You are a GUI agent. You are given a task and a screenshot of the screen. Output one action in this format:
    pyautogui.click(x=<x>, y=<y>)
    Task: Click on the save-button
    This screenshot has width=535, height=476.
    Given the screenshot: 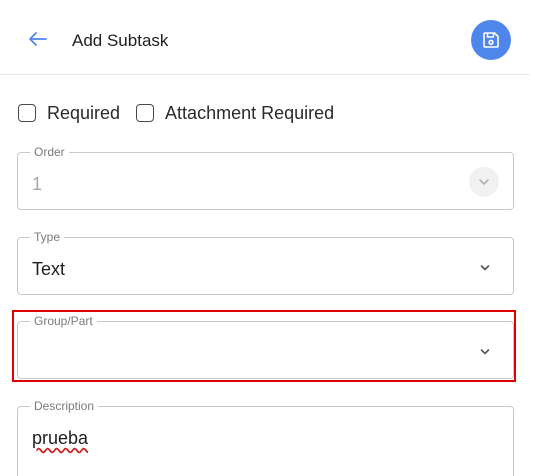 What is the action you would take?
    pyautogui.click(x=491, y=40)
    